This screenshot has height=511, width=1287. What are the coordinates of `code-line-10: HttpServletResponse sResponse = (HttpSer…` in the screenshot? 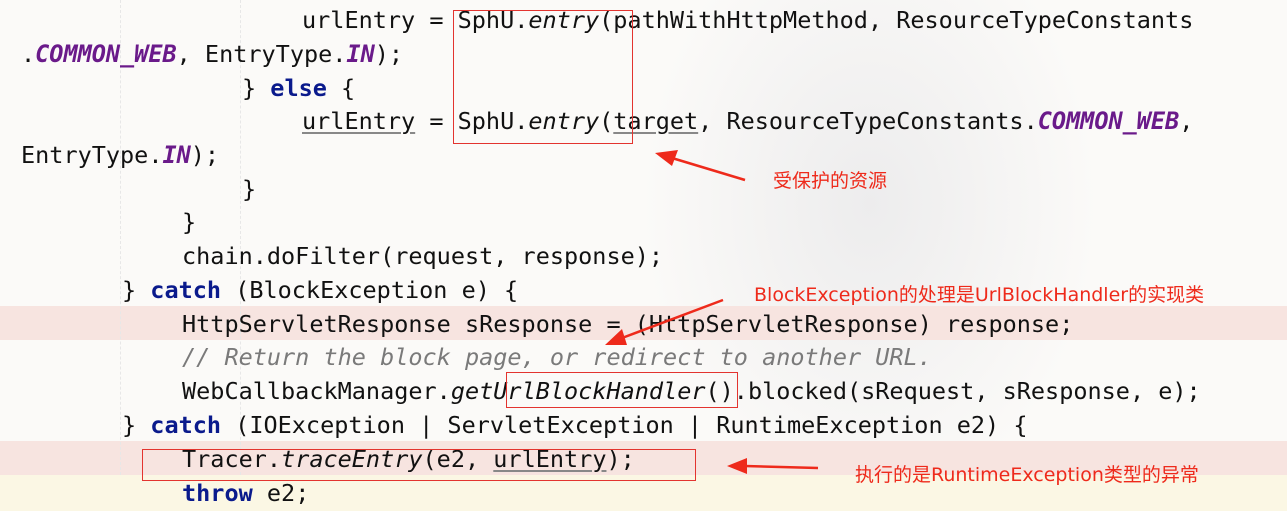 It's located at (628, 324).